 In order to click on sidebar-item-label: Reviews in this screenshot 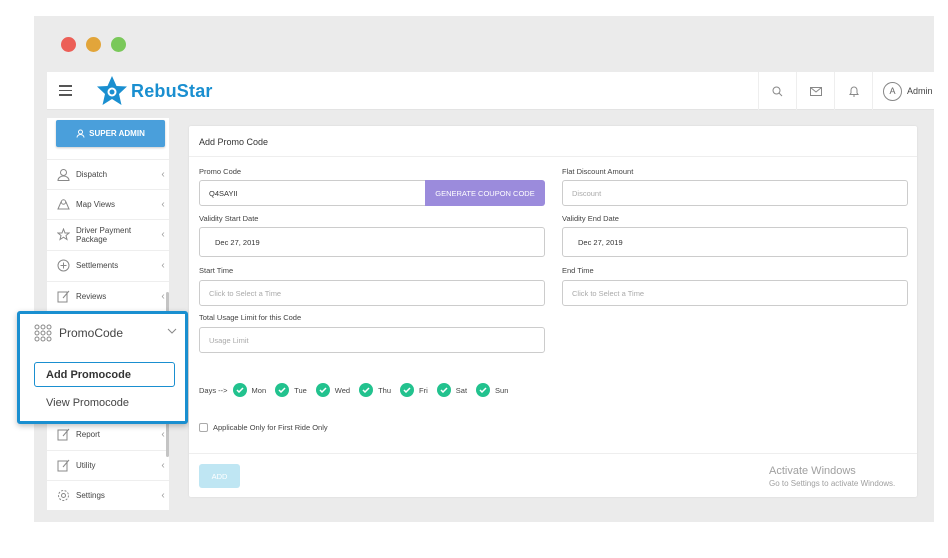, I will do `click(91, 296)`.